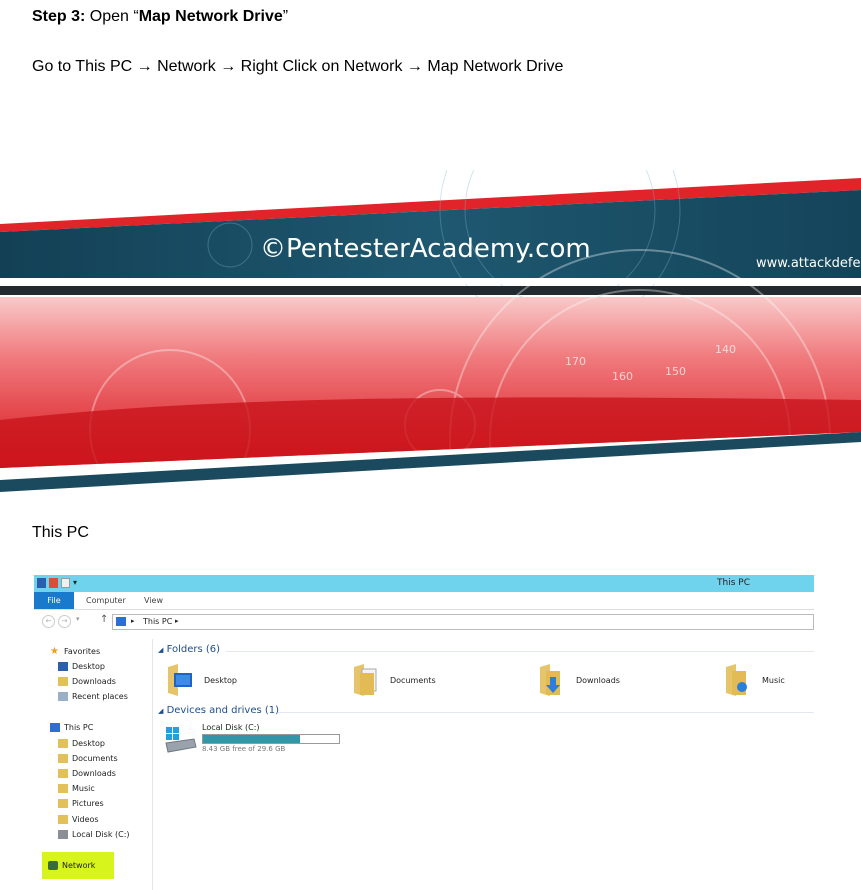  What do you see at coordinates (220, 680) in the screenshot?
I see `folder-label: Desktop` at bounding box center [220, 680].